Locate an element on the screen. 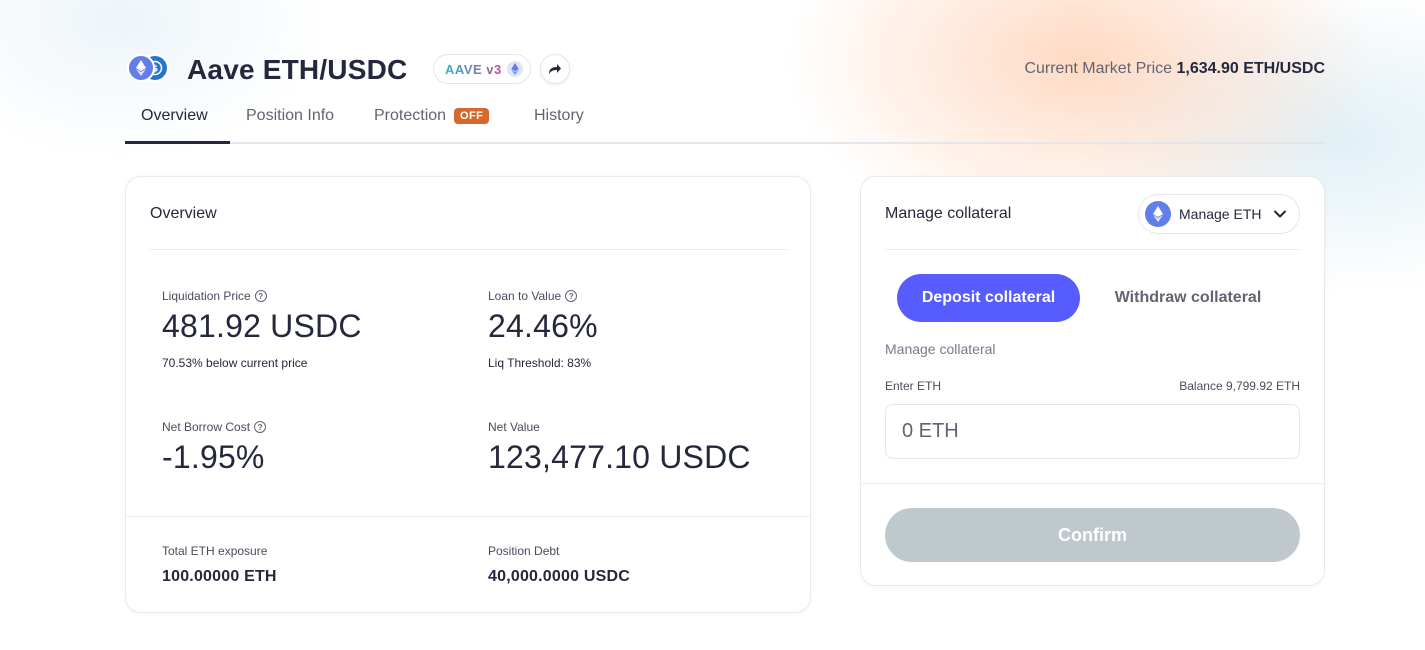 Image resolution: width=1425 pixels, height=650 pixels. tab-position-info: Position Info is located at coordinates (290, 116).